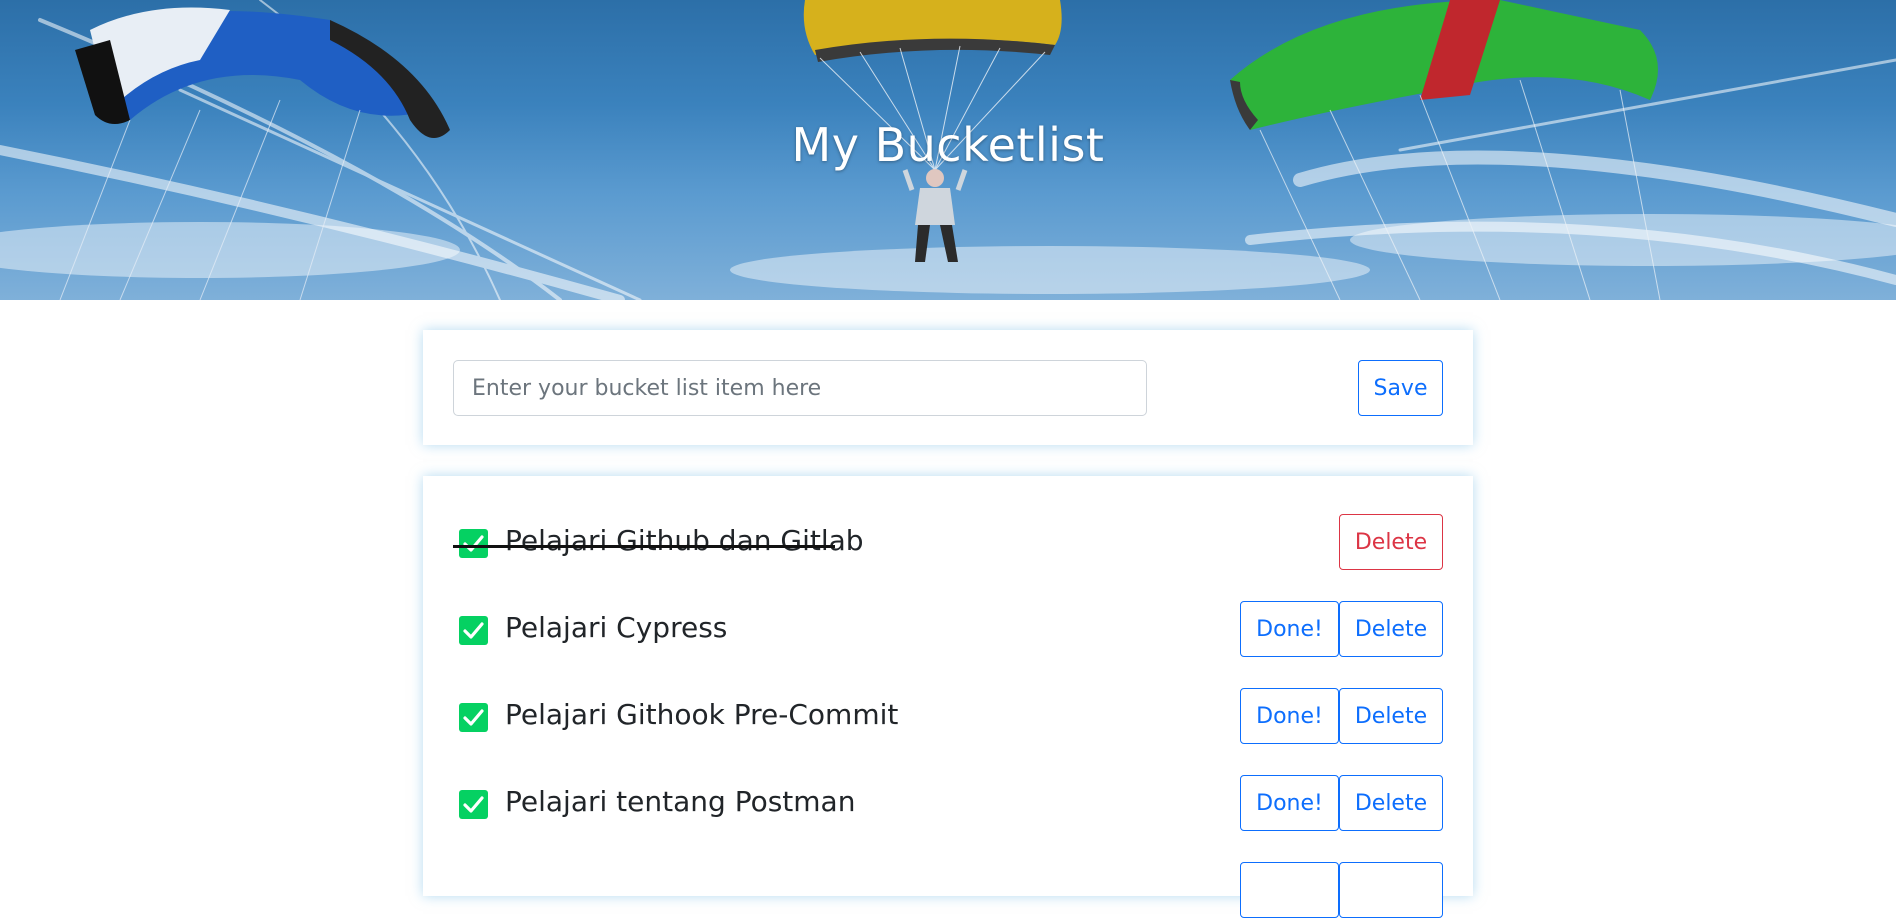 This screenshot has width=1896, height=918. What do you see at coordinates (644, 546) in the screenshot?
I see `strikethrough-line` at bounding box center [644, 546].